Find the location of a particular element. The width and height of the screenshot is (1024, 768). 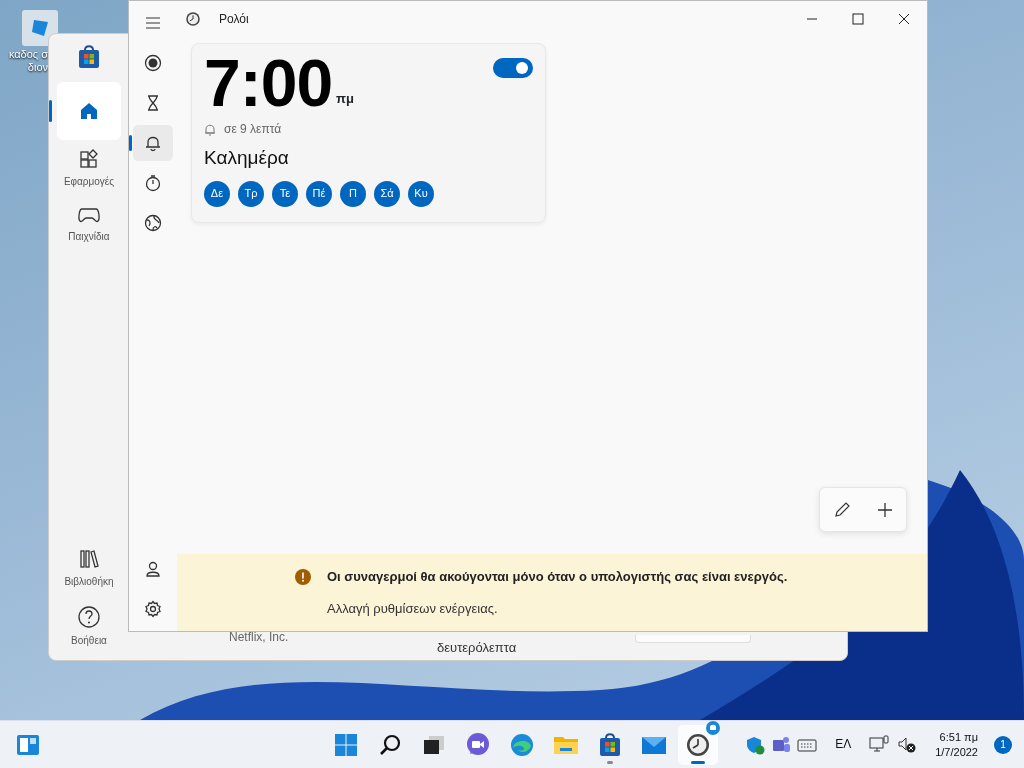

notification-bell-icon is located at coordinates (713, 727).